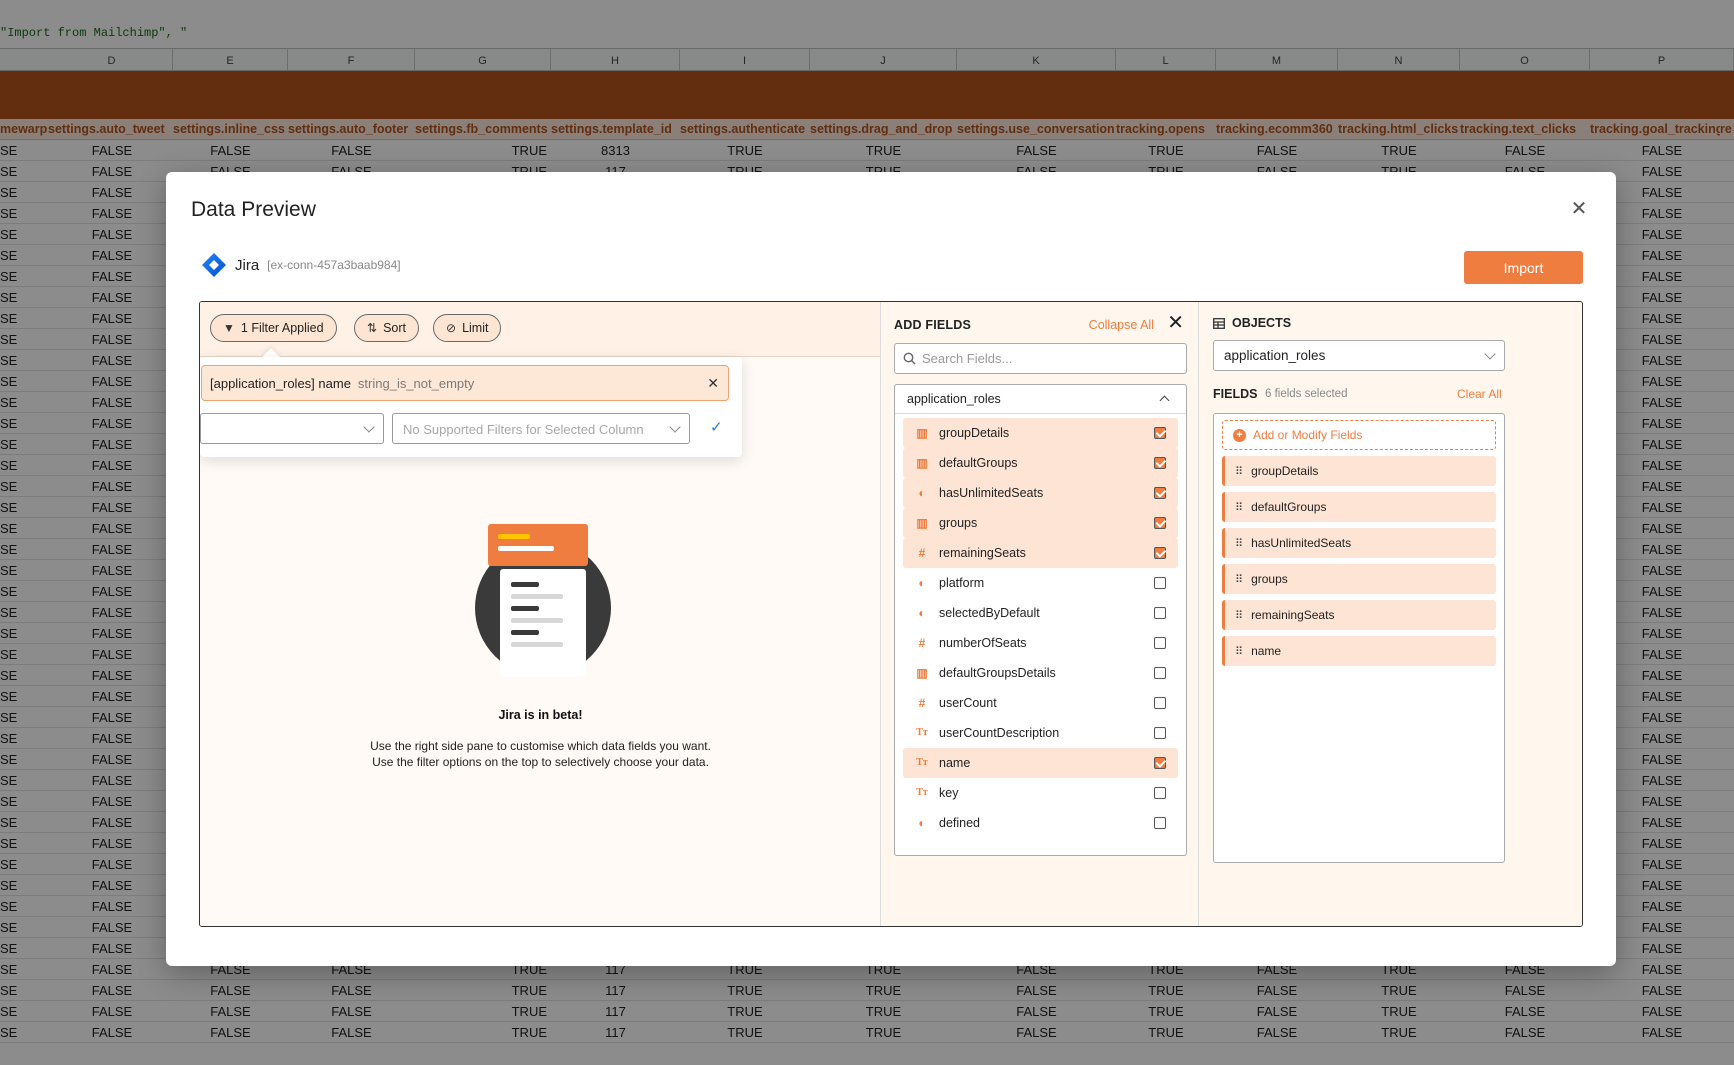  What do you see at coordinates (1040, 583) in the screenshot?
I see `field-item: ◐ platform` at bounding box center [1040, 583].